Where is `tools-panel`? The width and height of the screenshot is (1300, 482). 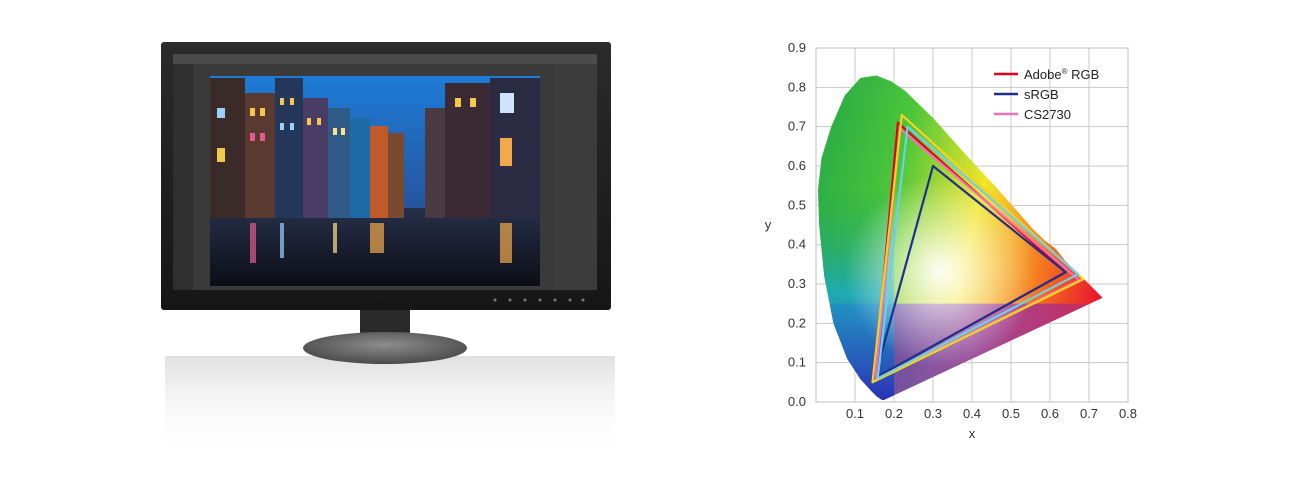
tools-panel is located at coordinates (183, 177).